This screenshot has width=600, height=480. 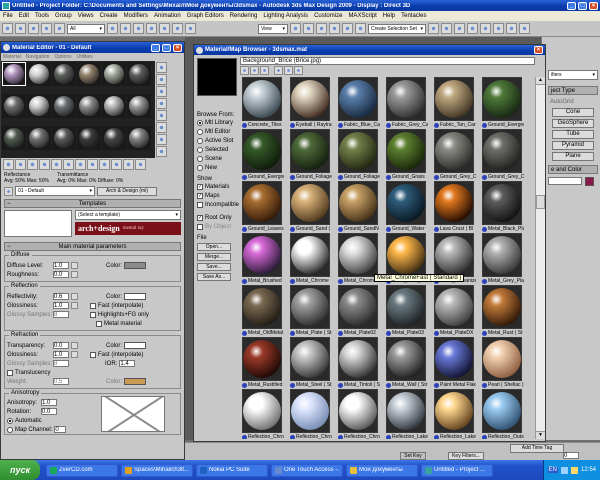 I want to click on primitive-button-cone: Cone, so click(x=573, y=112).